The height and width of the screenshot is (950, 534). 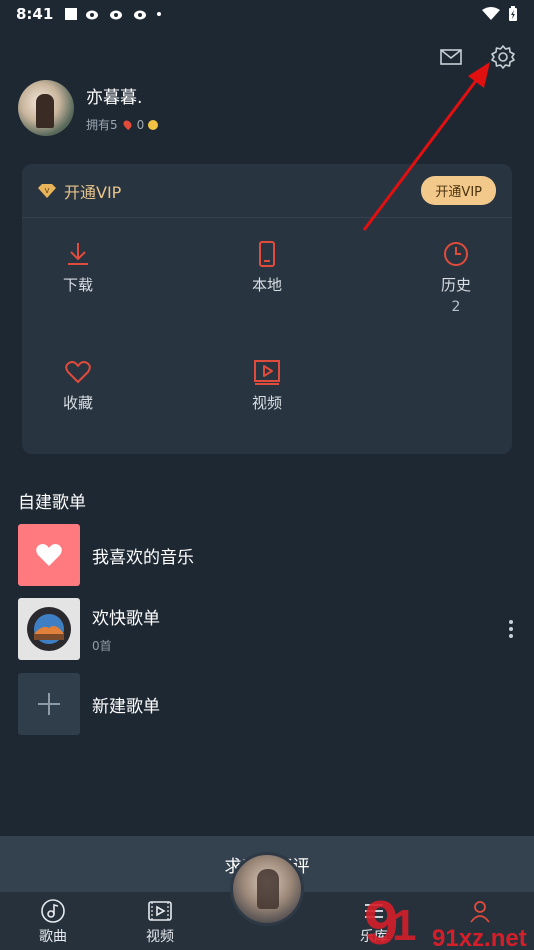 I want to click on annotation-arrow, so click(x=426, y=146).